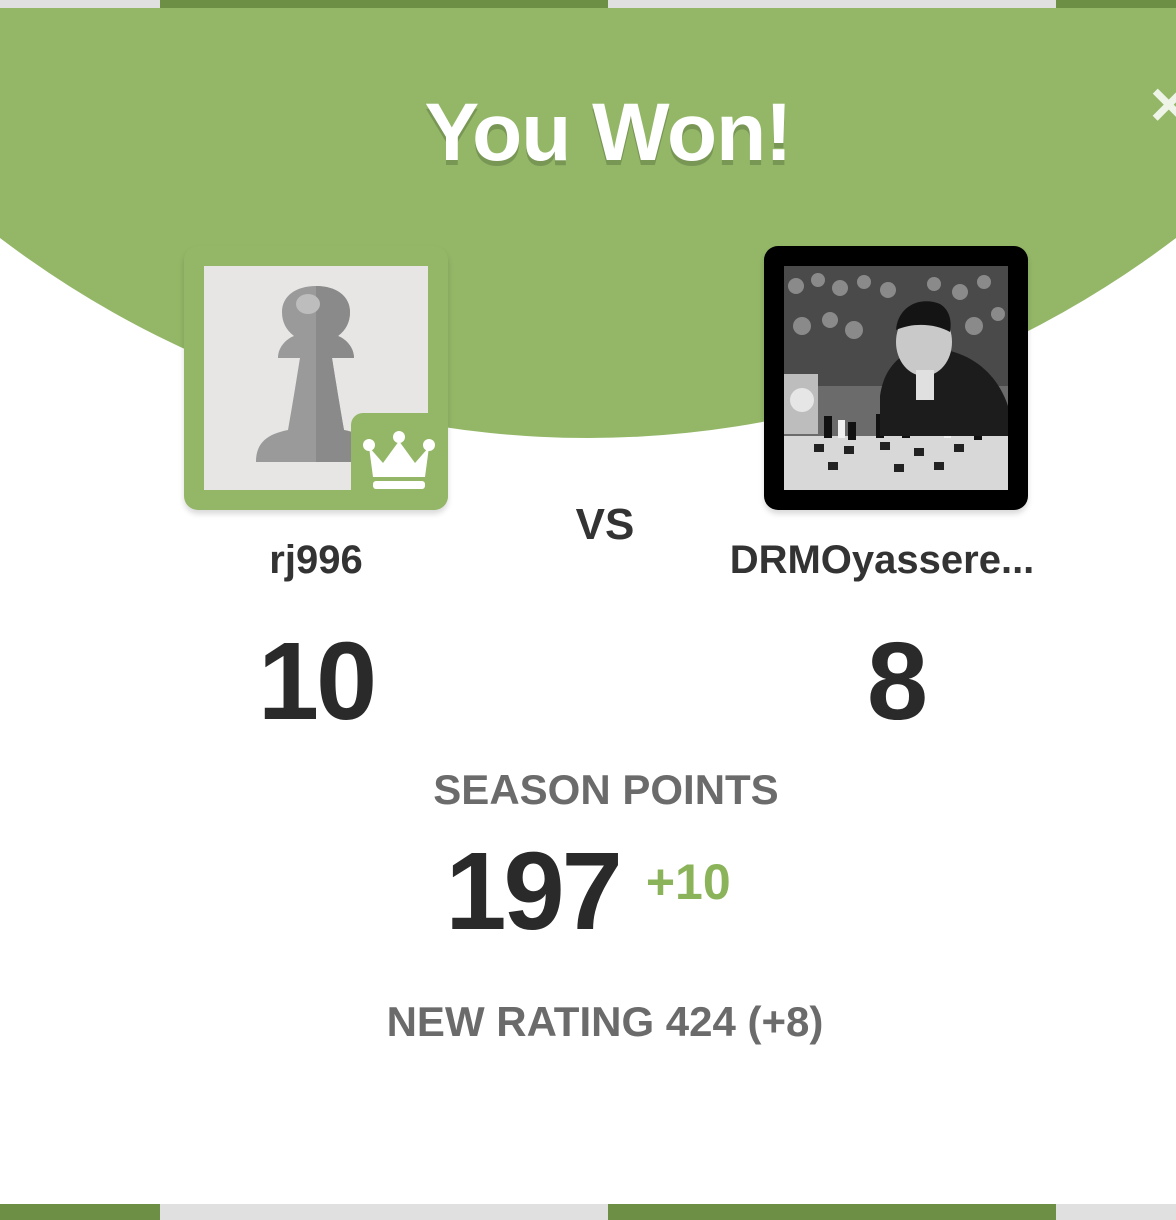  I want to click on player-score: 10, so click(317, 681).